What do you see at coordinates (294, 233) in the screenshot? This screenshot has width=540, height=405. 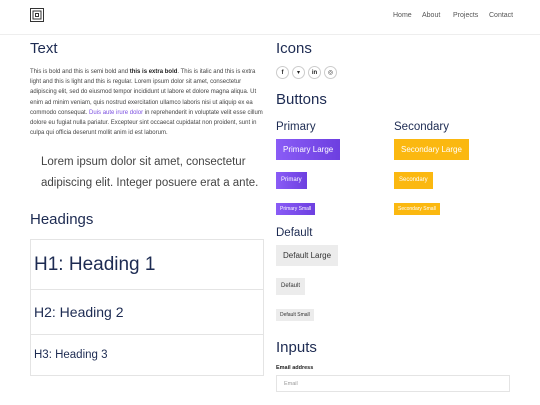 I see `default-subtitle: Default` at bounding box center [294, 233].